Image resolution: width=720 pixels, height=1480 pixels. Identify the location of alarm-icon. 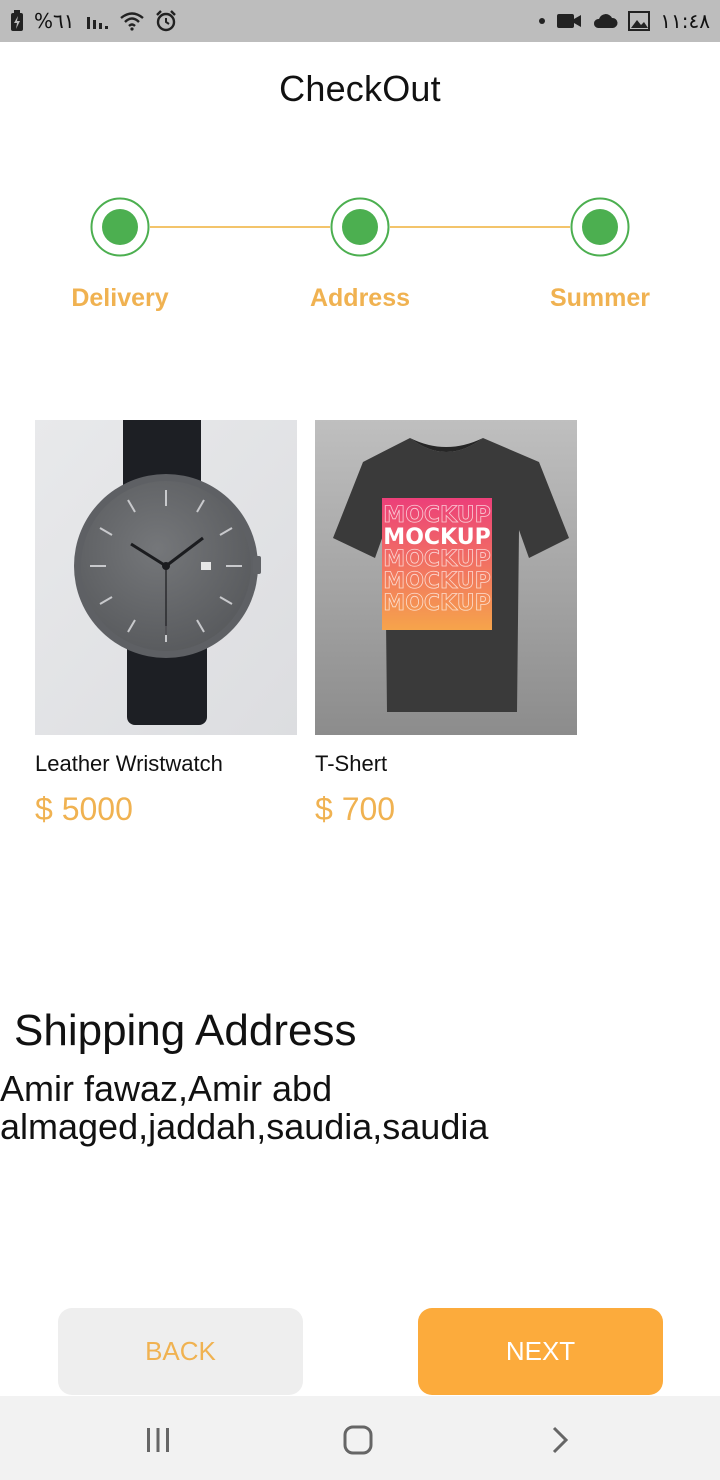
(166, 21).